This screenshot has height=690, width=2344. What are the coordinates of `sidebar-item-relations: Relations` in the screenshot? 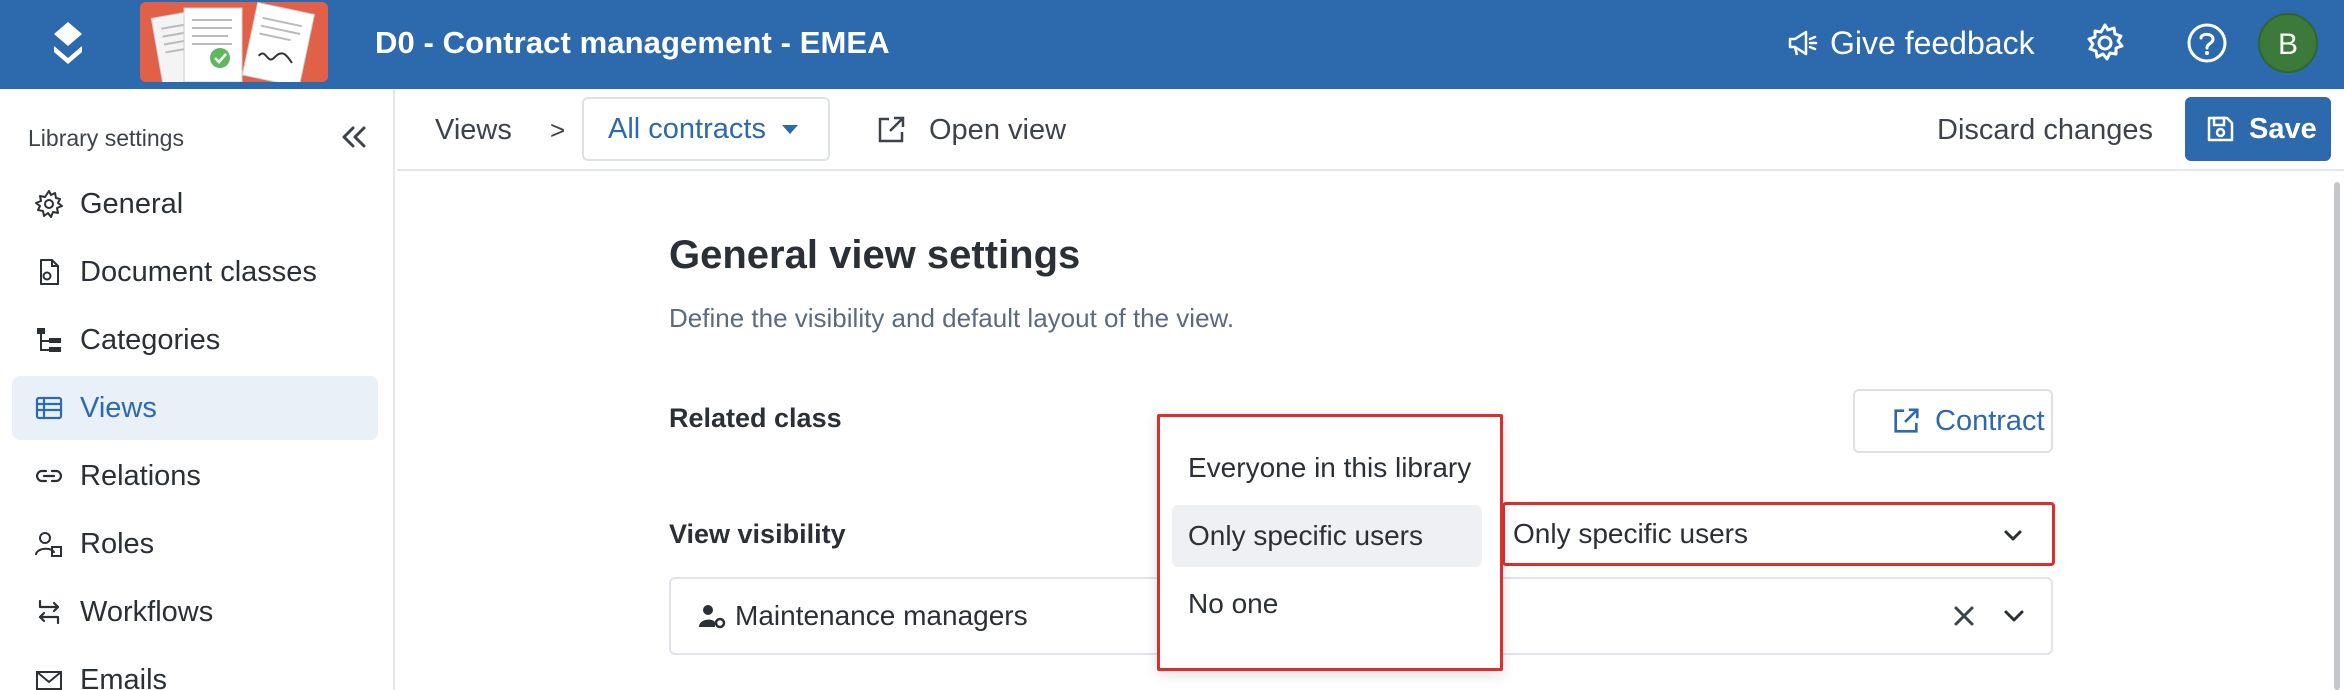 It's located at (195, 476).